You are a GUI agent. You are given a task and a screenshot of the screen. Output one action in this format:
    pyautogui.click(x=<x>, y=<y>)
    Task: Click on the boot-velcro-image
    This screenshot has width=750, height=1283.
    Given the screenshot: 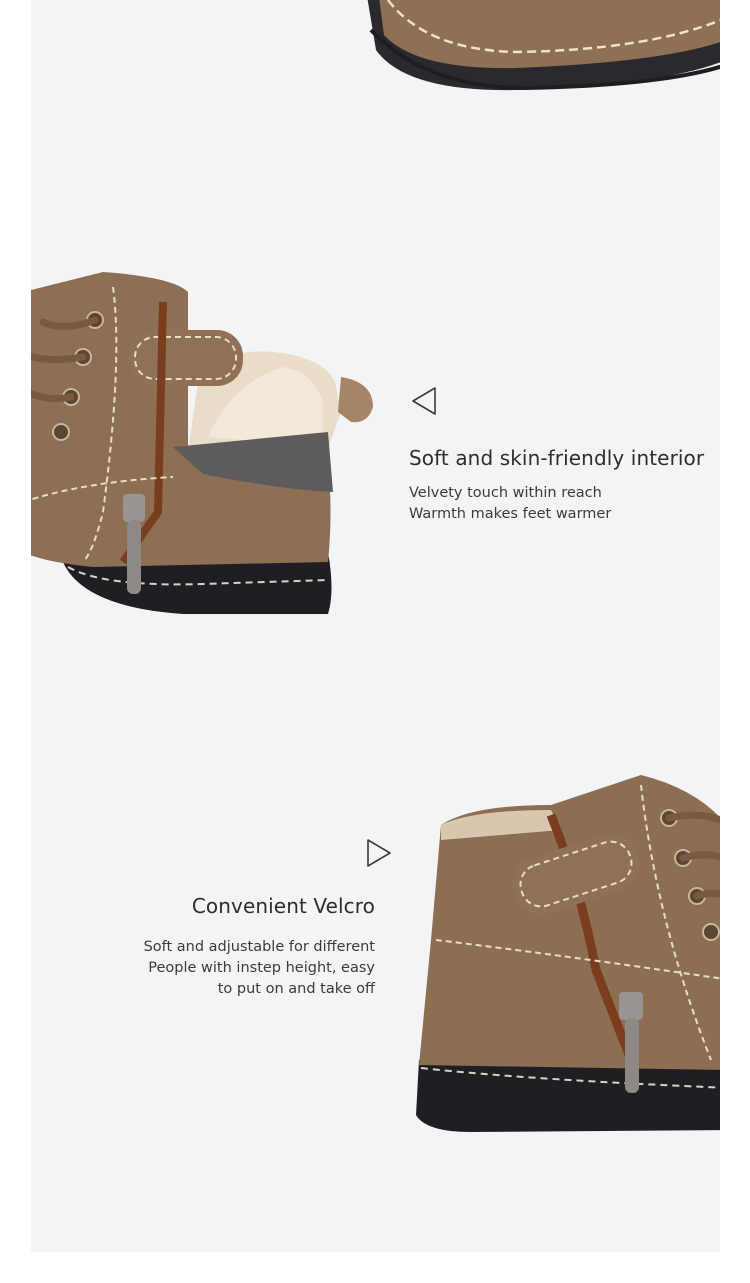 What is the action you would take?
    pyautogui.click(x=568, y=953)
    